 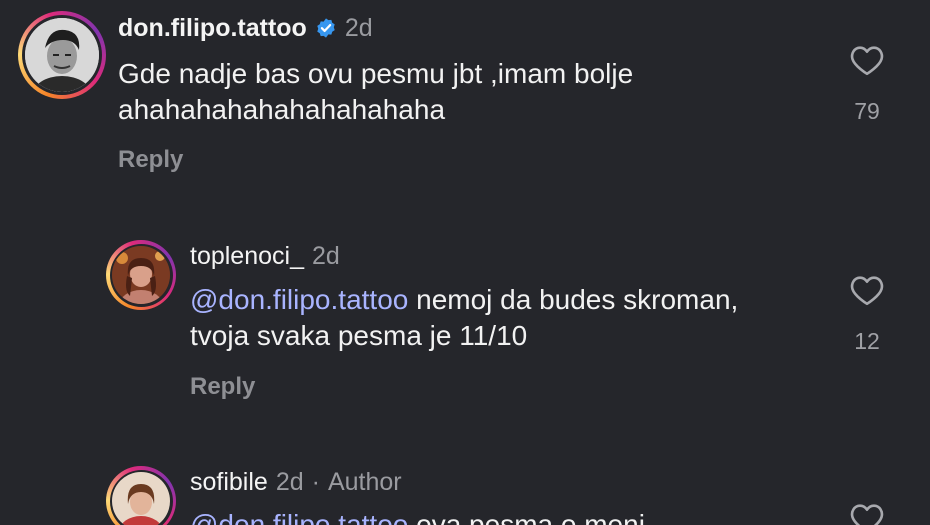 I want to click on like-container: 12, so click(x=867, y=314).